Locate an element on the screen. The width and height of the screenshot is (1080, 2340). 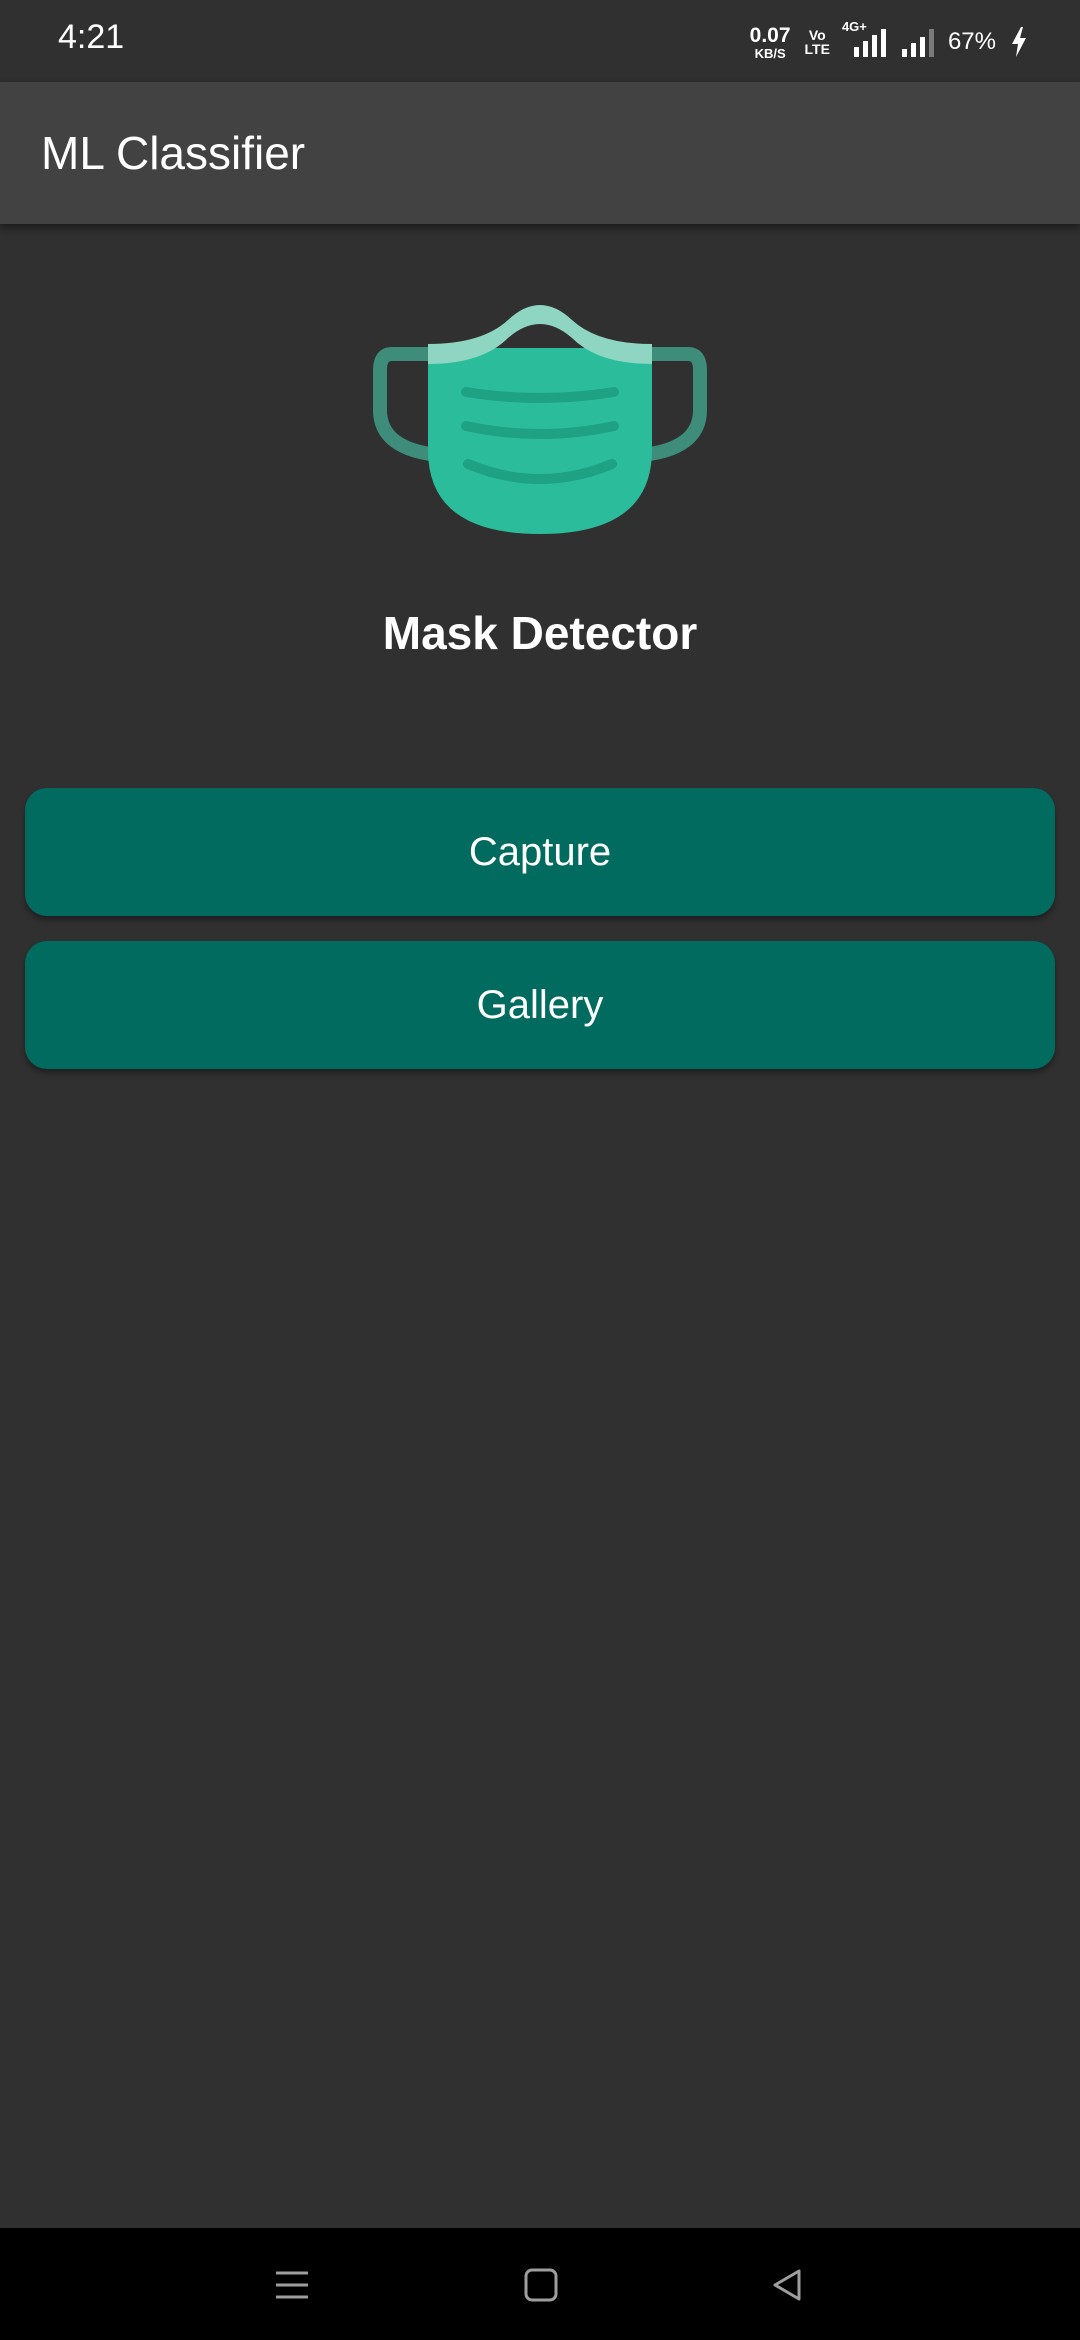
network-type-label: 4G+ is located at coordinates (854, 26).